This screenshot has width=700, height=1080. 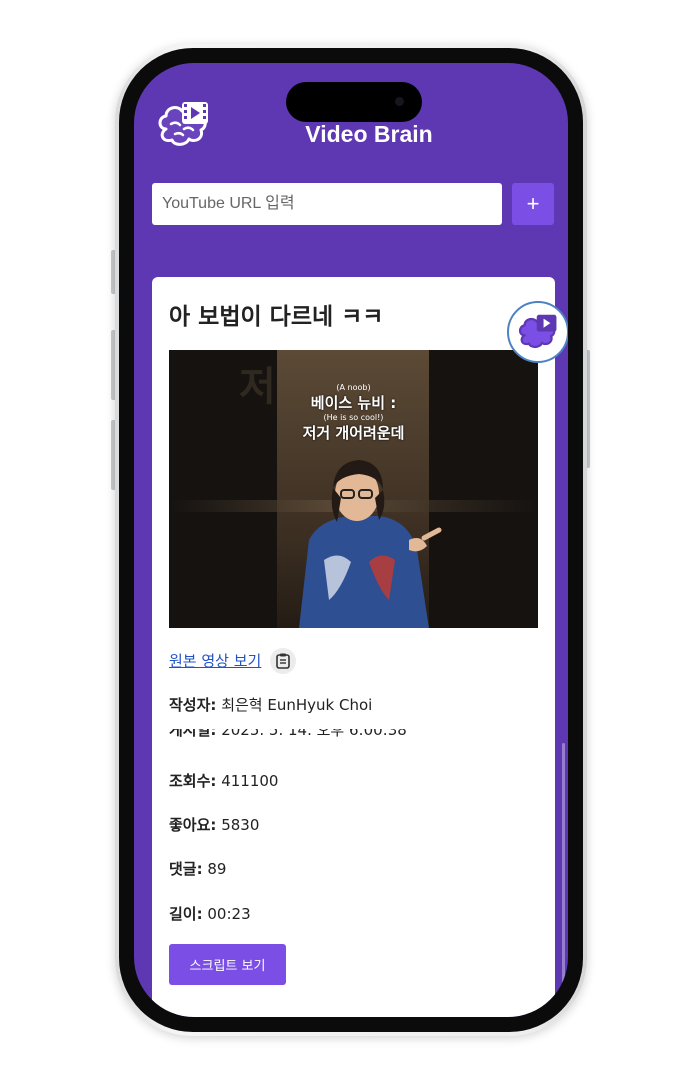 I want to click on caption-big-1: 베이스 뉴비 :, so click(x=353, y=403).